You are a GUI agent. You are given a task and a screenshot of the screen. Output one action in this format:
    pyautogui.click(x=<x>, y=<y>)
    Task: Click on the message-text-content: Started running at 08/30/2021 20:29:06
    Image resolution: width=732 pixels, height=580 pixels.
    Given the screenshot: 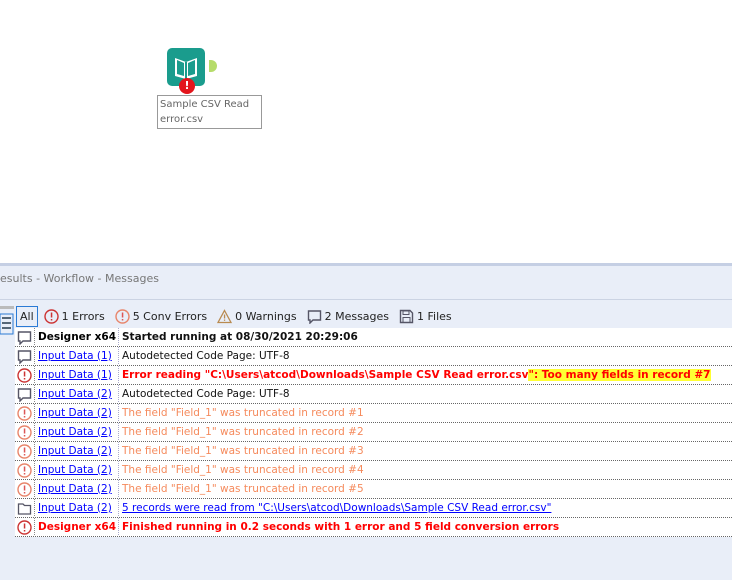 What is the action you would take?
    pyautogui.click(x=240, y=336)
    